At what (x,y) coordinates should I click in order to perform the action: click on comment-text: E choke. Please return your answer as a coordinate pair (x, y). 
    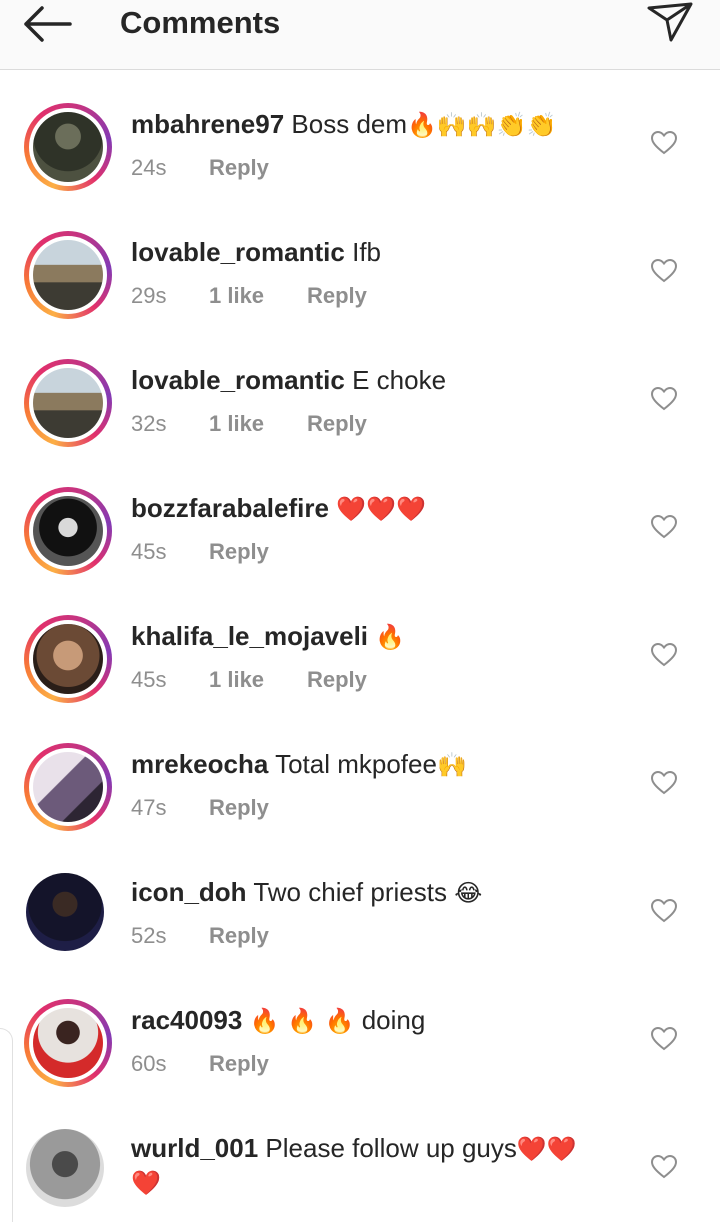
    Looking at the image, I should click on (399, 380).